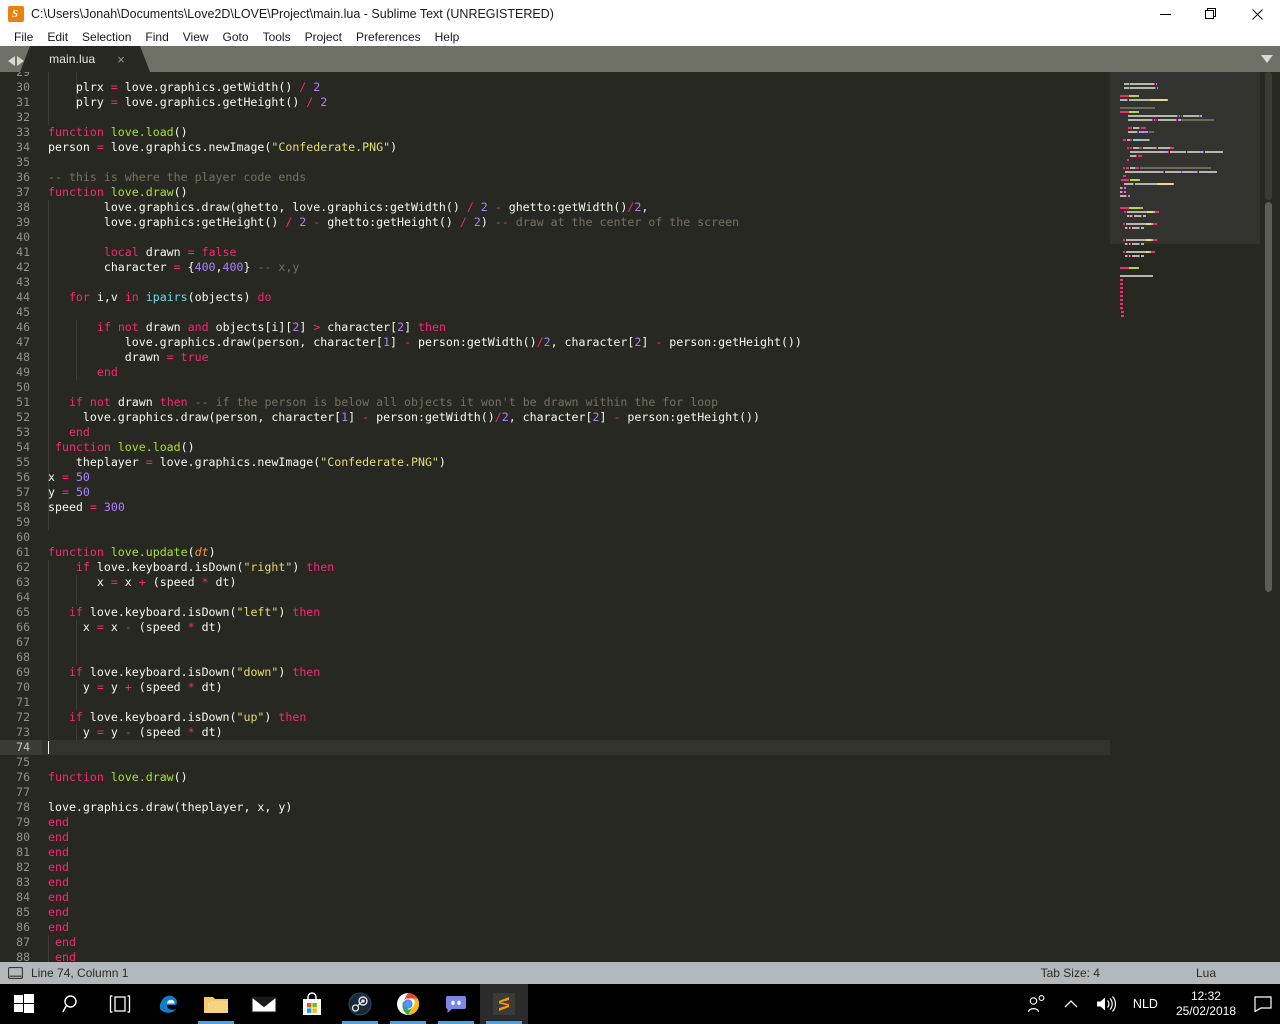 The height and width of the screenshot is (1024, 1280). Describe the element at coordinates (555, 252) in the screenshot. I see `code-line: 41 local drawn = false` at that location.